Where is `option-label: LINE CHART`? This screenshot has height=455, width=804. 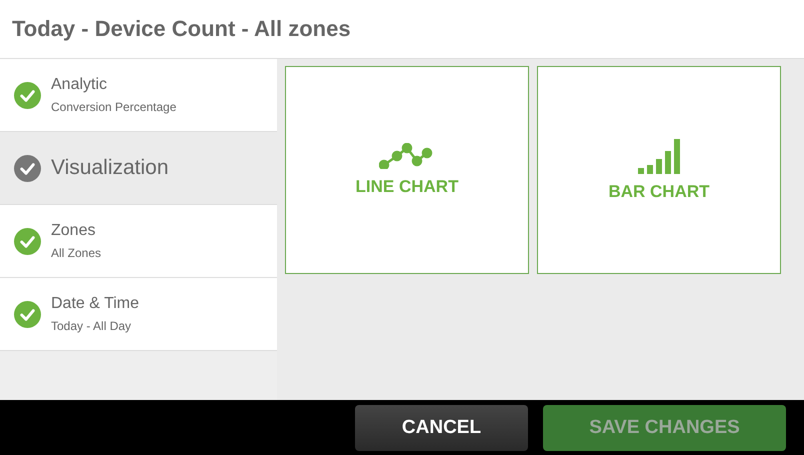 option-label: LINE CHART is located at coordinates (407, 187).